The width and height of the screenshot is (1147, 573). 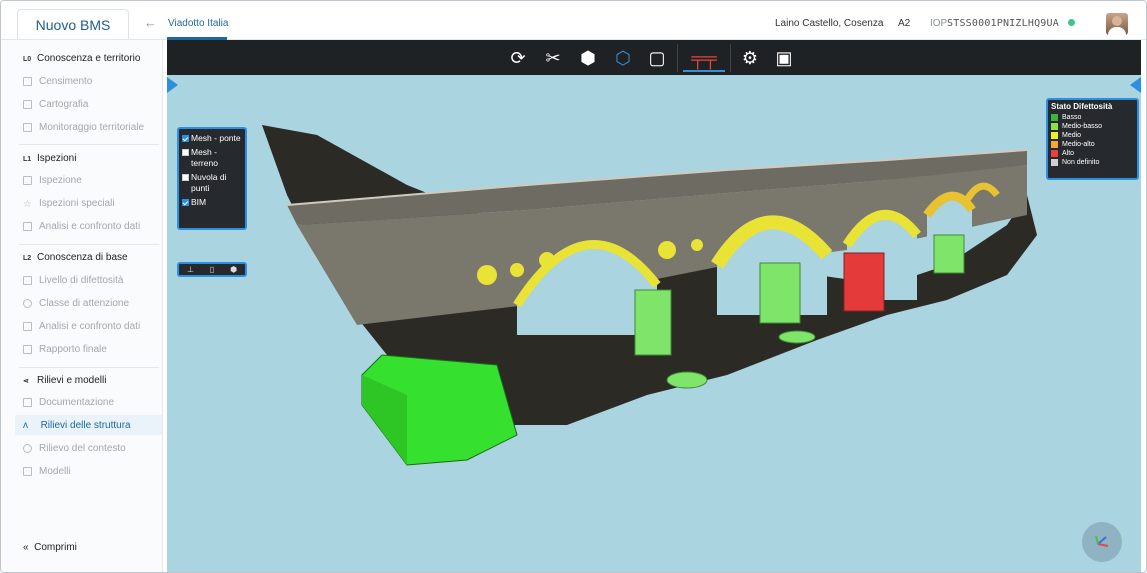 What do you see at coordinates (1102, 542) in the screenshot?
I see `axes-gizmo-icon` at bounding box center [1102, 542].